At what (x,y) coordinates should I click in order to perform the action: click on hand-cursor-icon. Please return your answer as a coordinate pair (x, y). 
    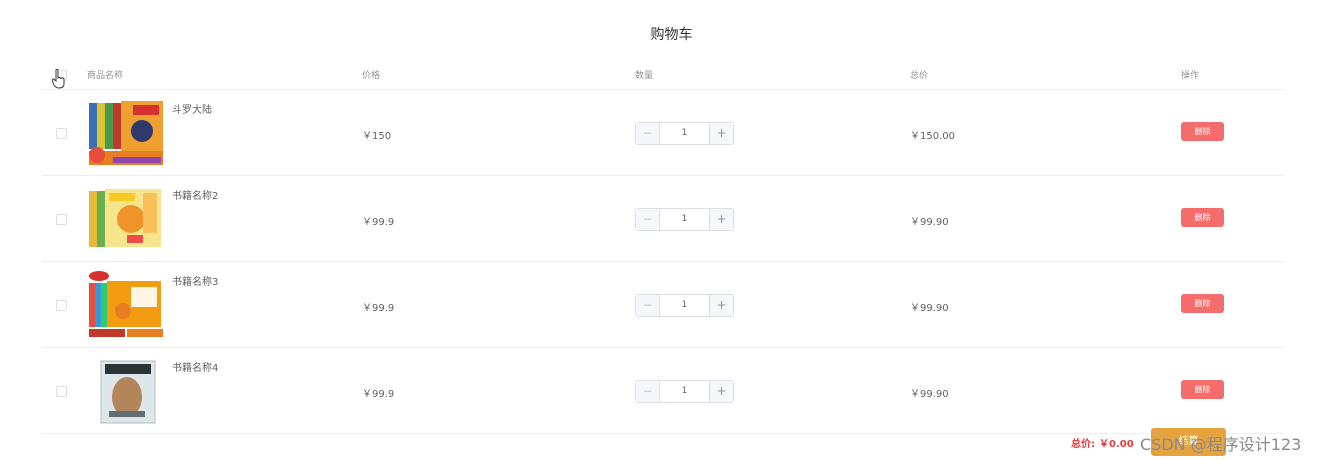
    Looking at the image, I should click on (58, 79).